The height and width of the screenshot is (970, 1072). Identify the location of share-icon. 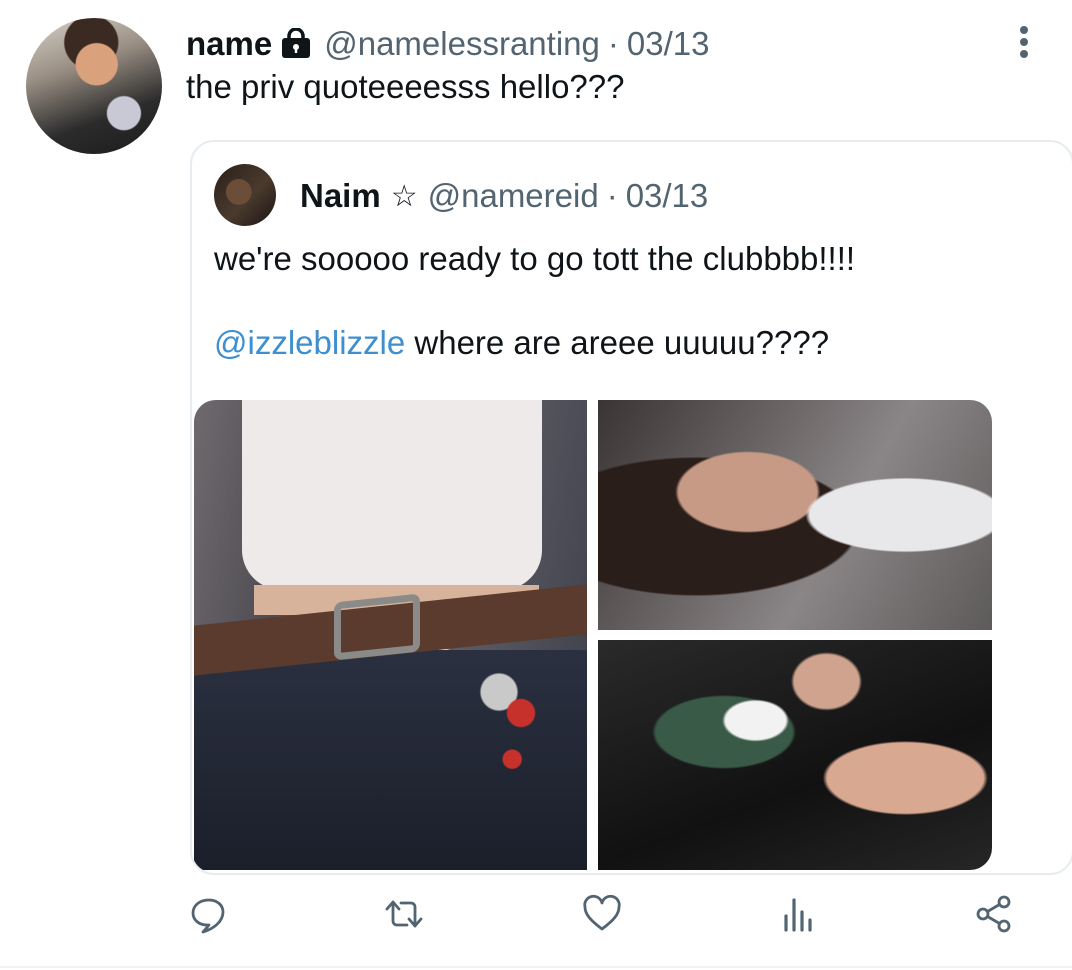
(993, 914).